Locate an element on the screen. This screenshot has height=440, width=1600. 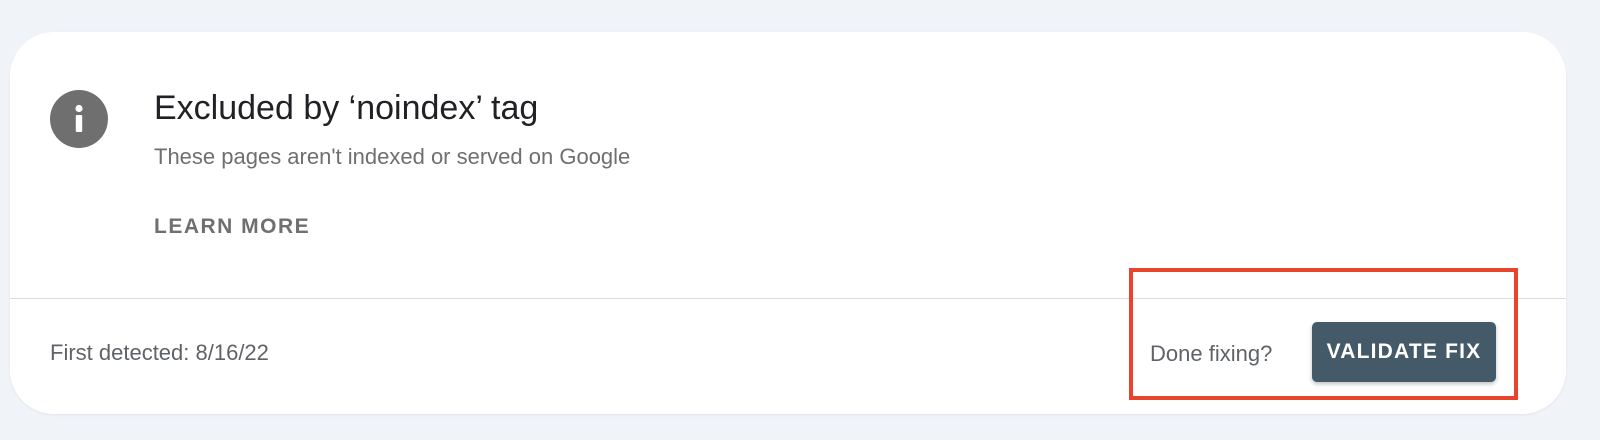
issue-title: Excluded by ‘noindex’ tag is located at coordinates (346, 108).